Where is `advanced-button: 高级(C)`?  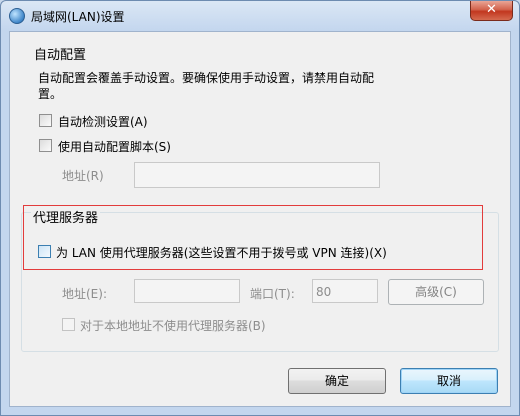
advanced-button: 高级(C) is located at coordinates (436, 292).